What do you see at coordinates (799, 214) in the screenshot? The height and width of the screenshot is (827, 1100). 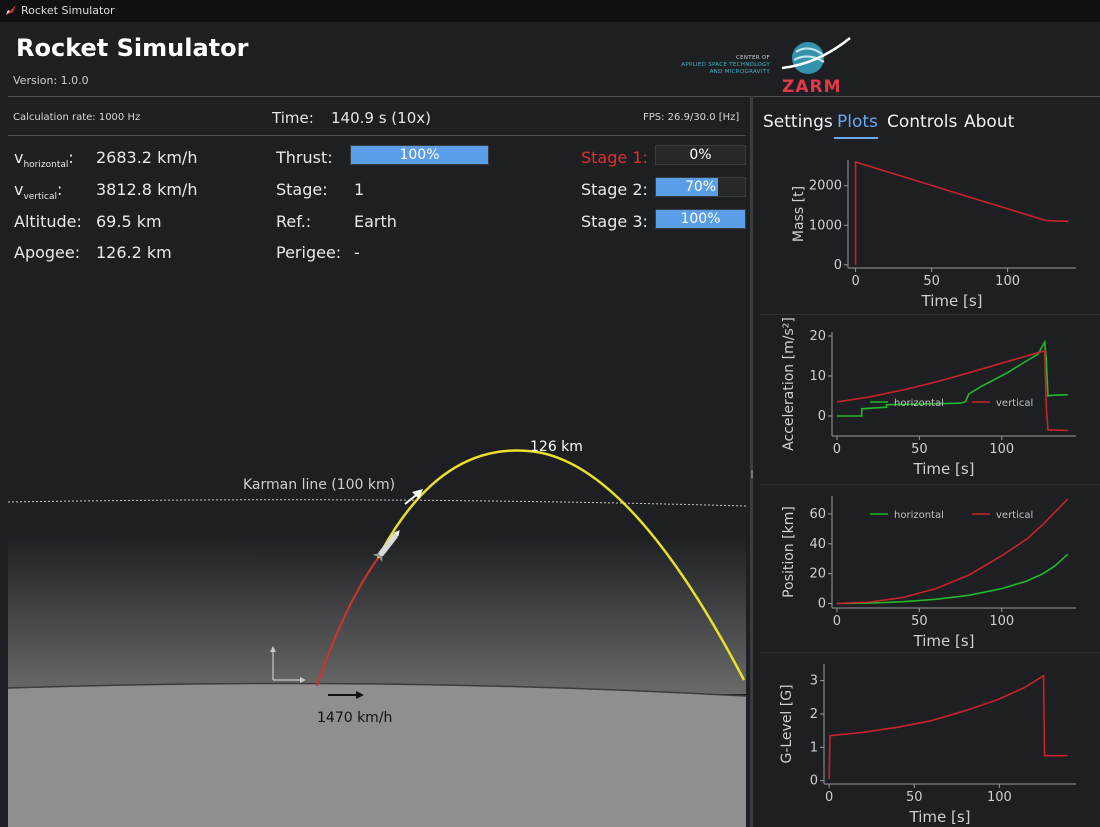 I see `y-axis-label: Mass [t]` at bounding box center [799, 214].